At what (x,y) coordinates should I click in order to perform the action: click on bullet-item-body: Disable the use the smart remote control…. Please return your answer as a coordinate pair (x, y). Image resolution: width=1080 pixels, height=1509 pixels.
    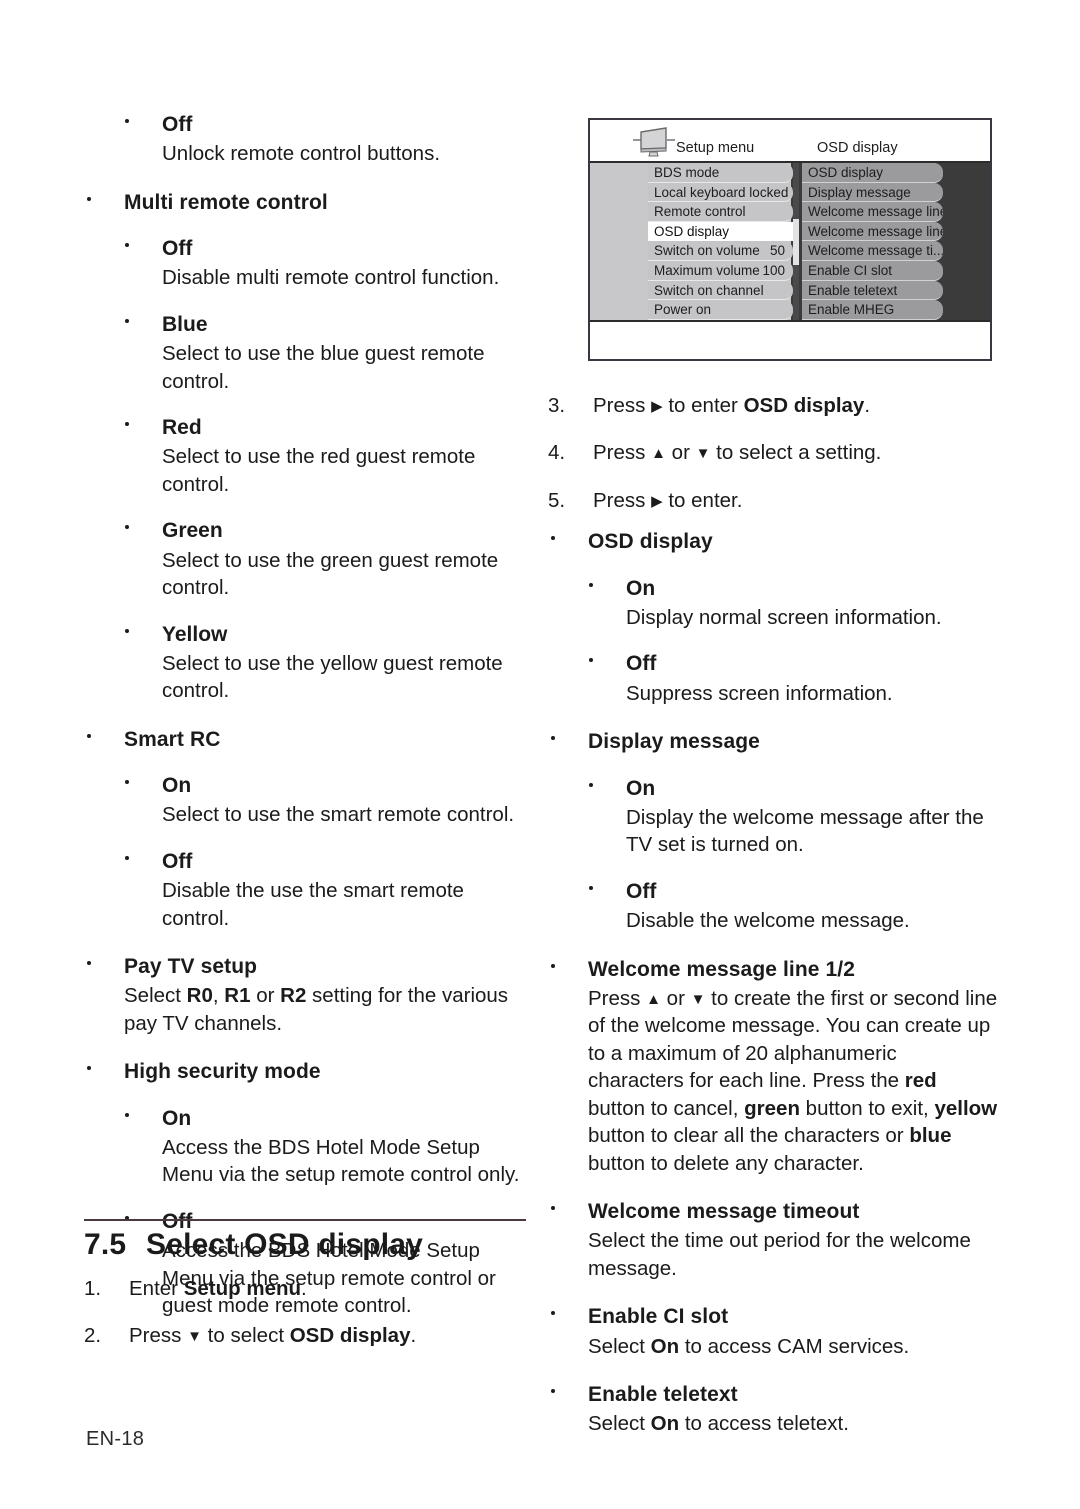
    Looking at the image, I should click on (313, 904).